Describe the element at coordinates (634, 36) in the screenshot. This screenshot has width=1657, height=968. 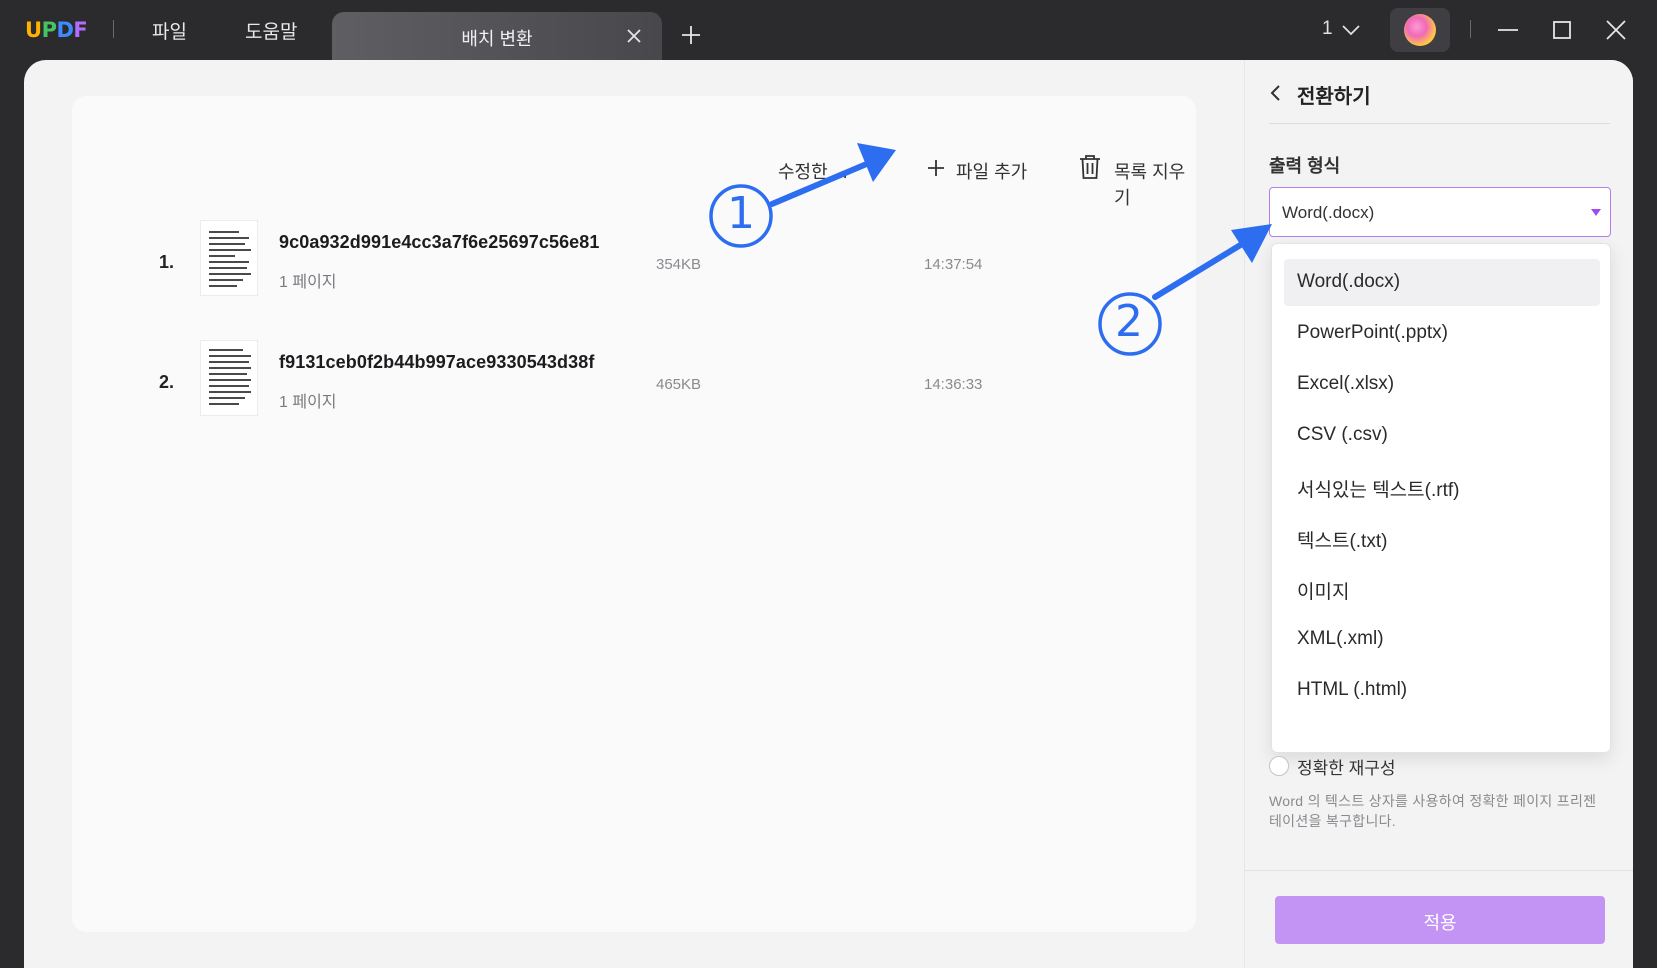
I see `close-tab-icon` at that location.